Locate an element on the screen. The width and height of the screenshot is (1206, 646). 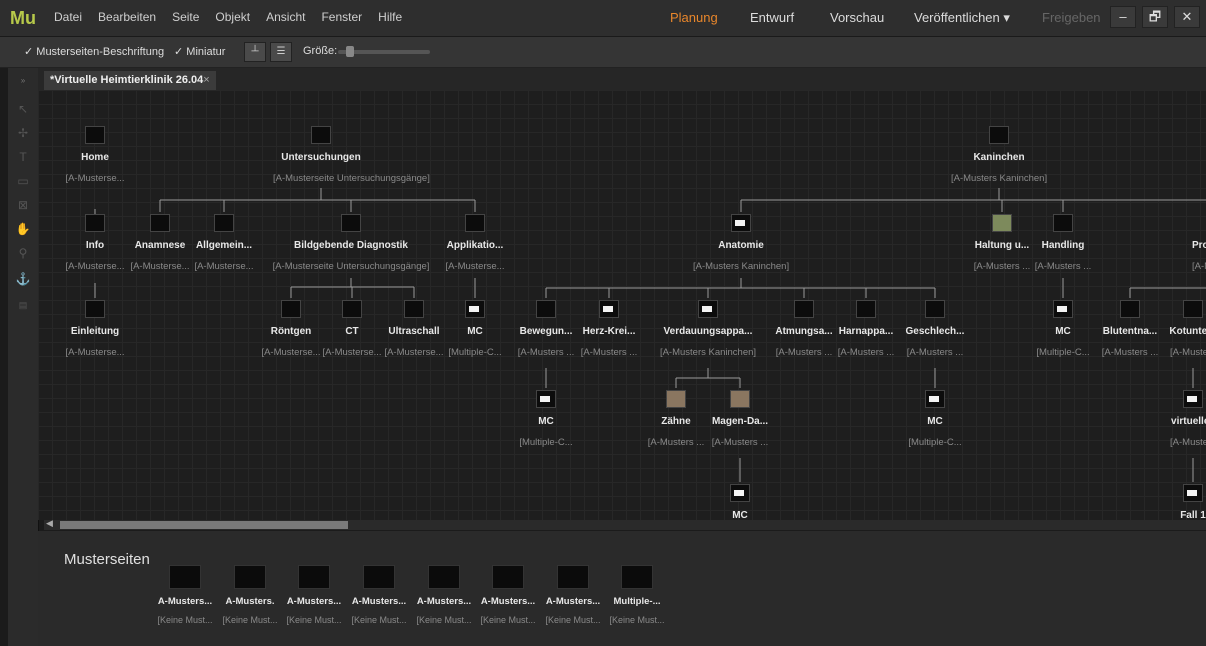
mode-veroeffentlichen: Veröffentlichen ▾ is located at coordinates (962, 18).